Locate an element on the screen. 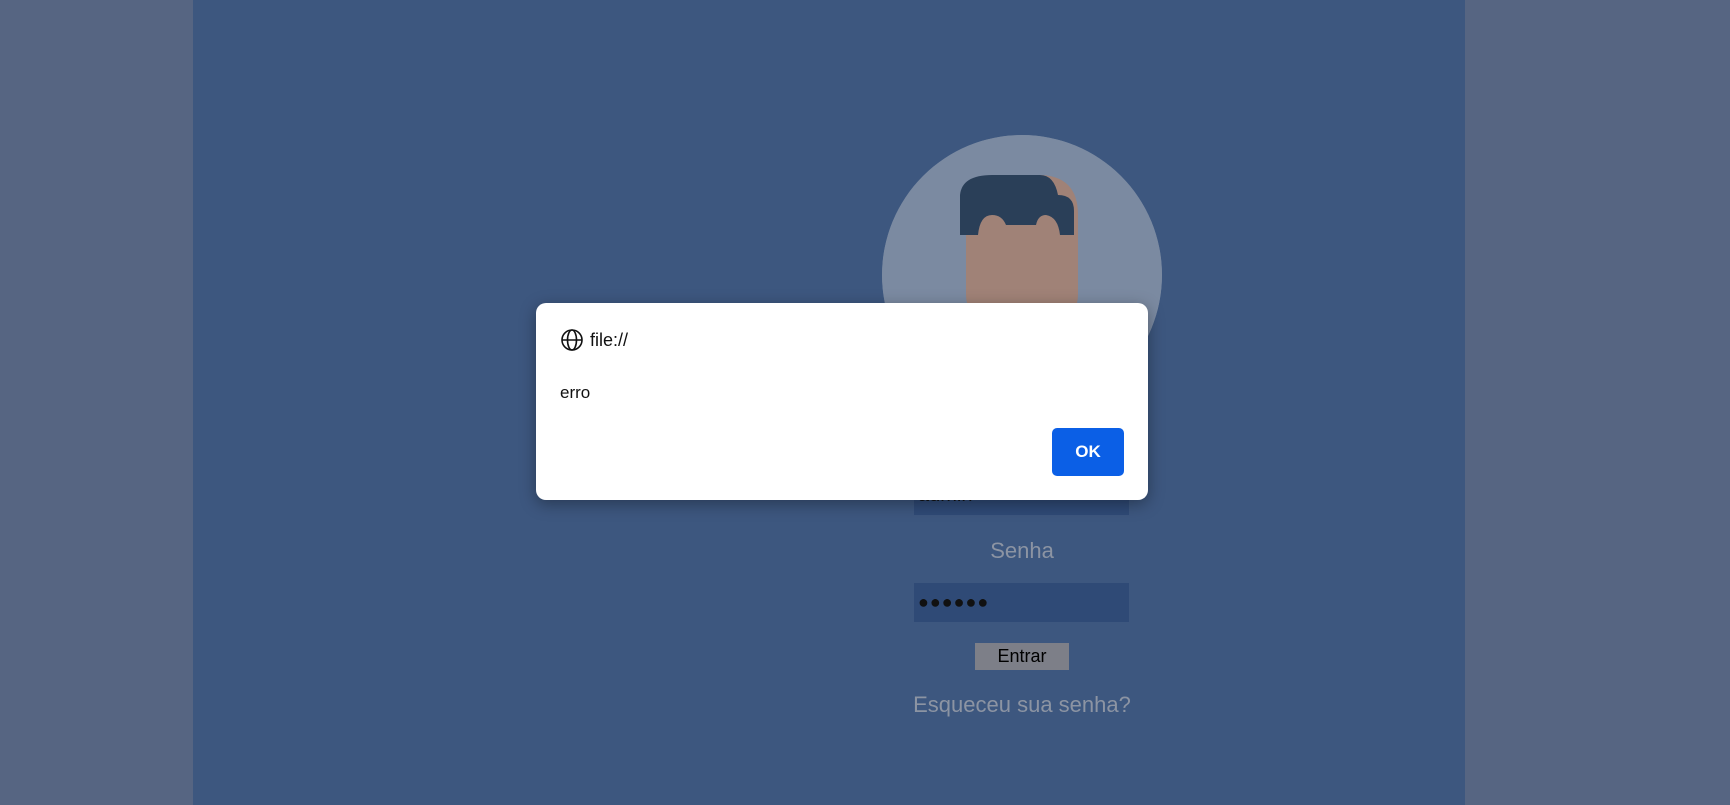  ok-button: OK is located at coordinates (1088, 452).